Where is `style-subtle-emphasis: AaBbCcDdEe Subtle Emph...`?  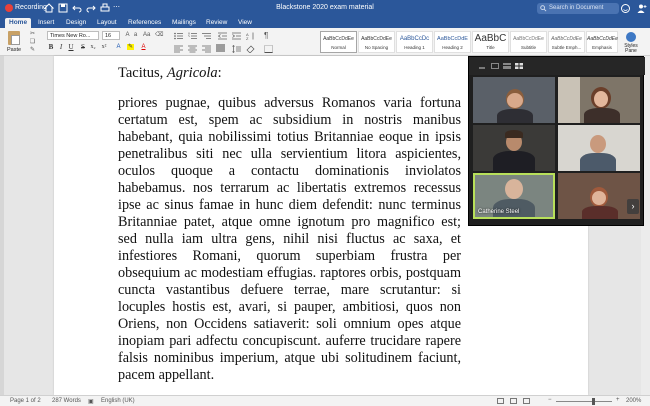
style-subtle-emphasis: AaBbCcDdEe Subtle Emph... is located at coordinates (566, 42).